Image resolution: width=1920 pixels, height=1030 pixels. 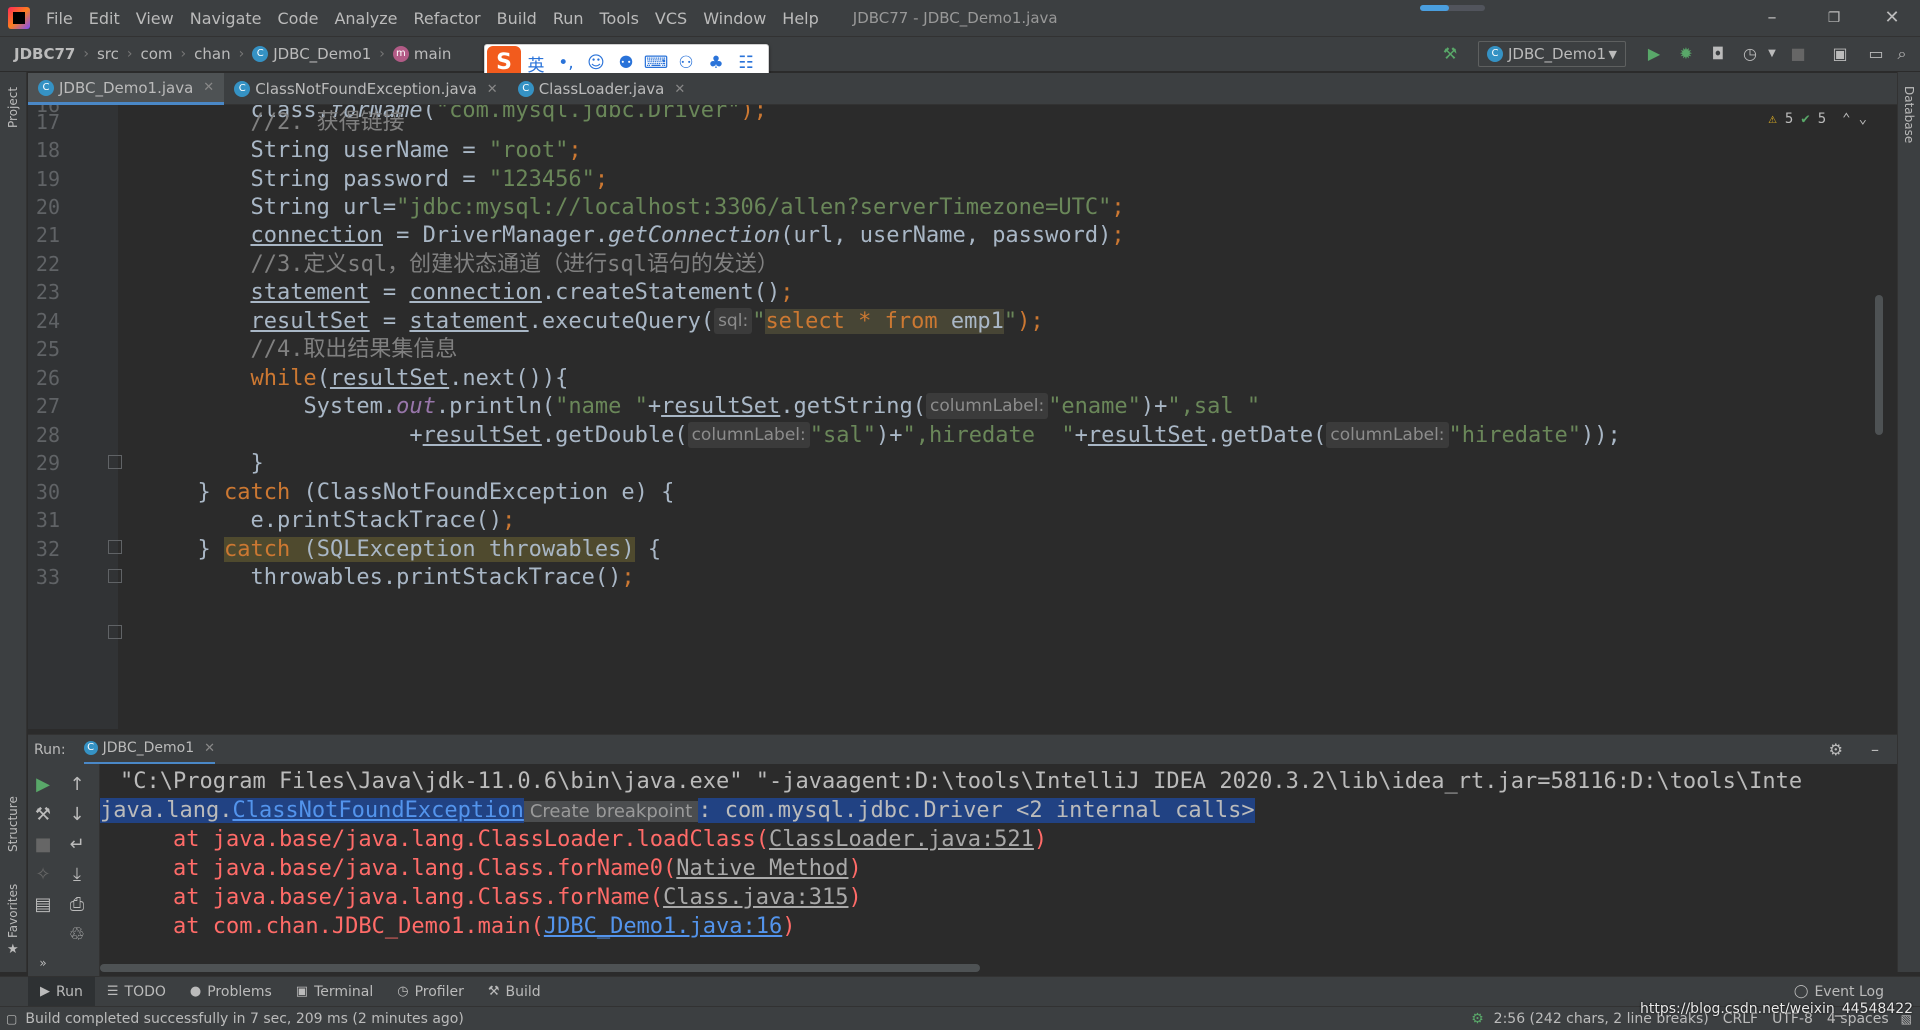 What do you see at coordinates (43, 815) in the screenshot?
I see `wrench-icon: ⚒` at bounding box center [43, 815].